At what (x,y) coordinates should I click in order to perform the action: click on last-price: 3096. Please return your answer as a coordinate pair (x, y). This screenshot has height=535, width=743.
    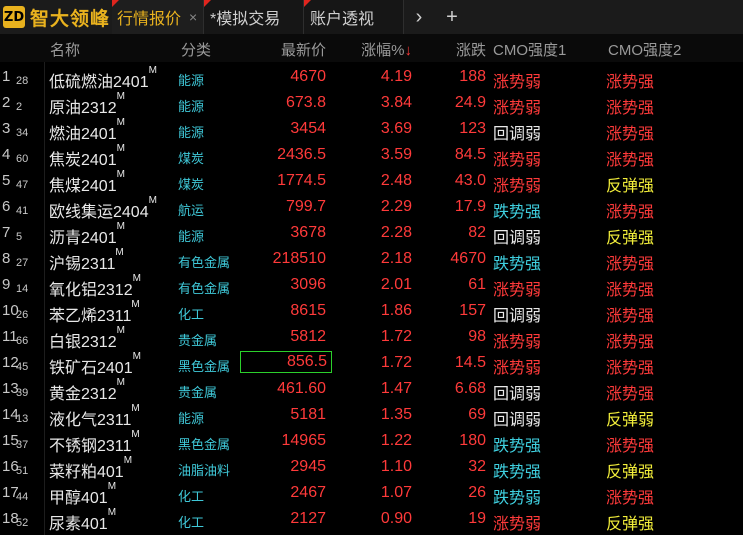
    Looking at the image, I should click on (308, 284).